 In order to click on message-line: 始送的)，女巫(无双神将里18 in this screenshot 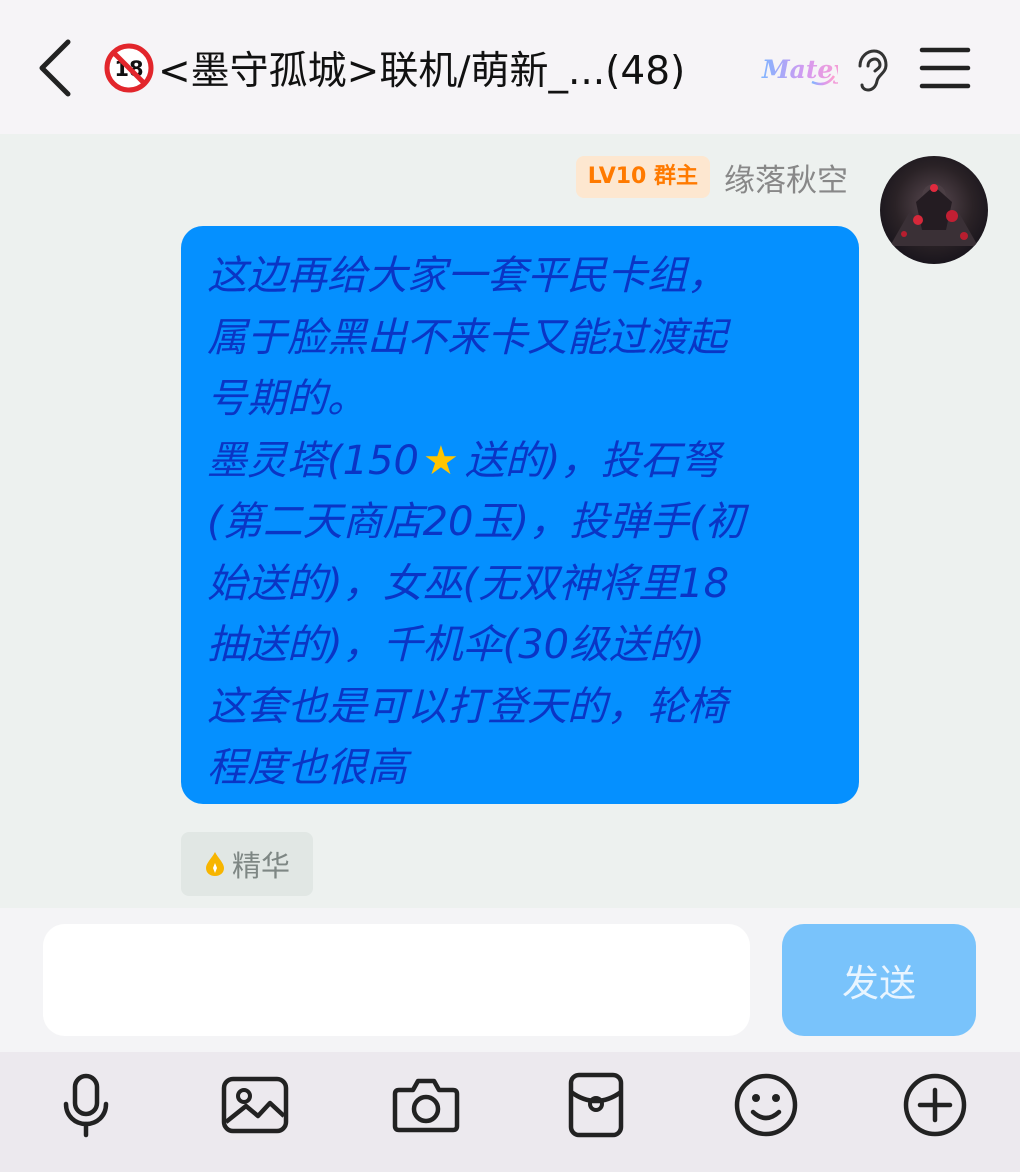, I will do `click(468, 583)`.